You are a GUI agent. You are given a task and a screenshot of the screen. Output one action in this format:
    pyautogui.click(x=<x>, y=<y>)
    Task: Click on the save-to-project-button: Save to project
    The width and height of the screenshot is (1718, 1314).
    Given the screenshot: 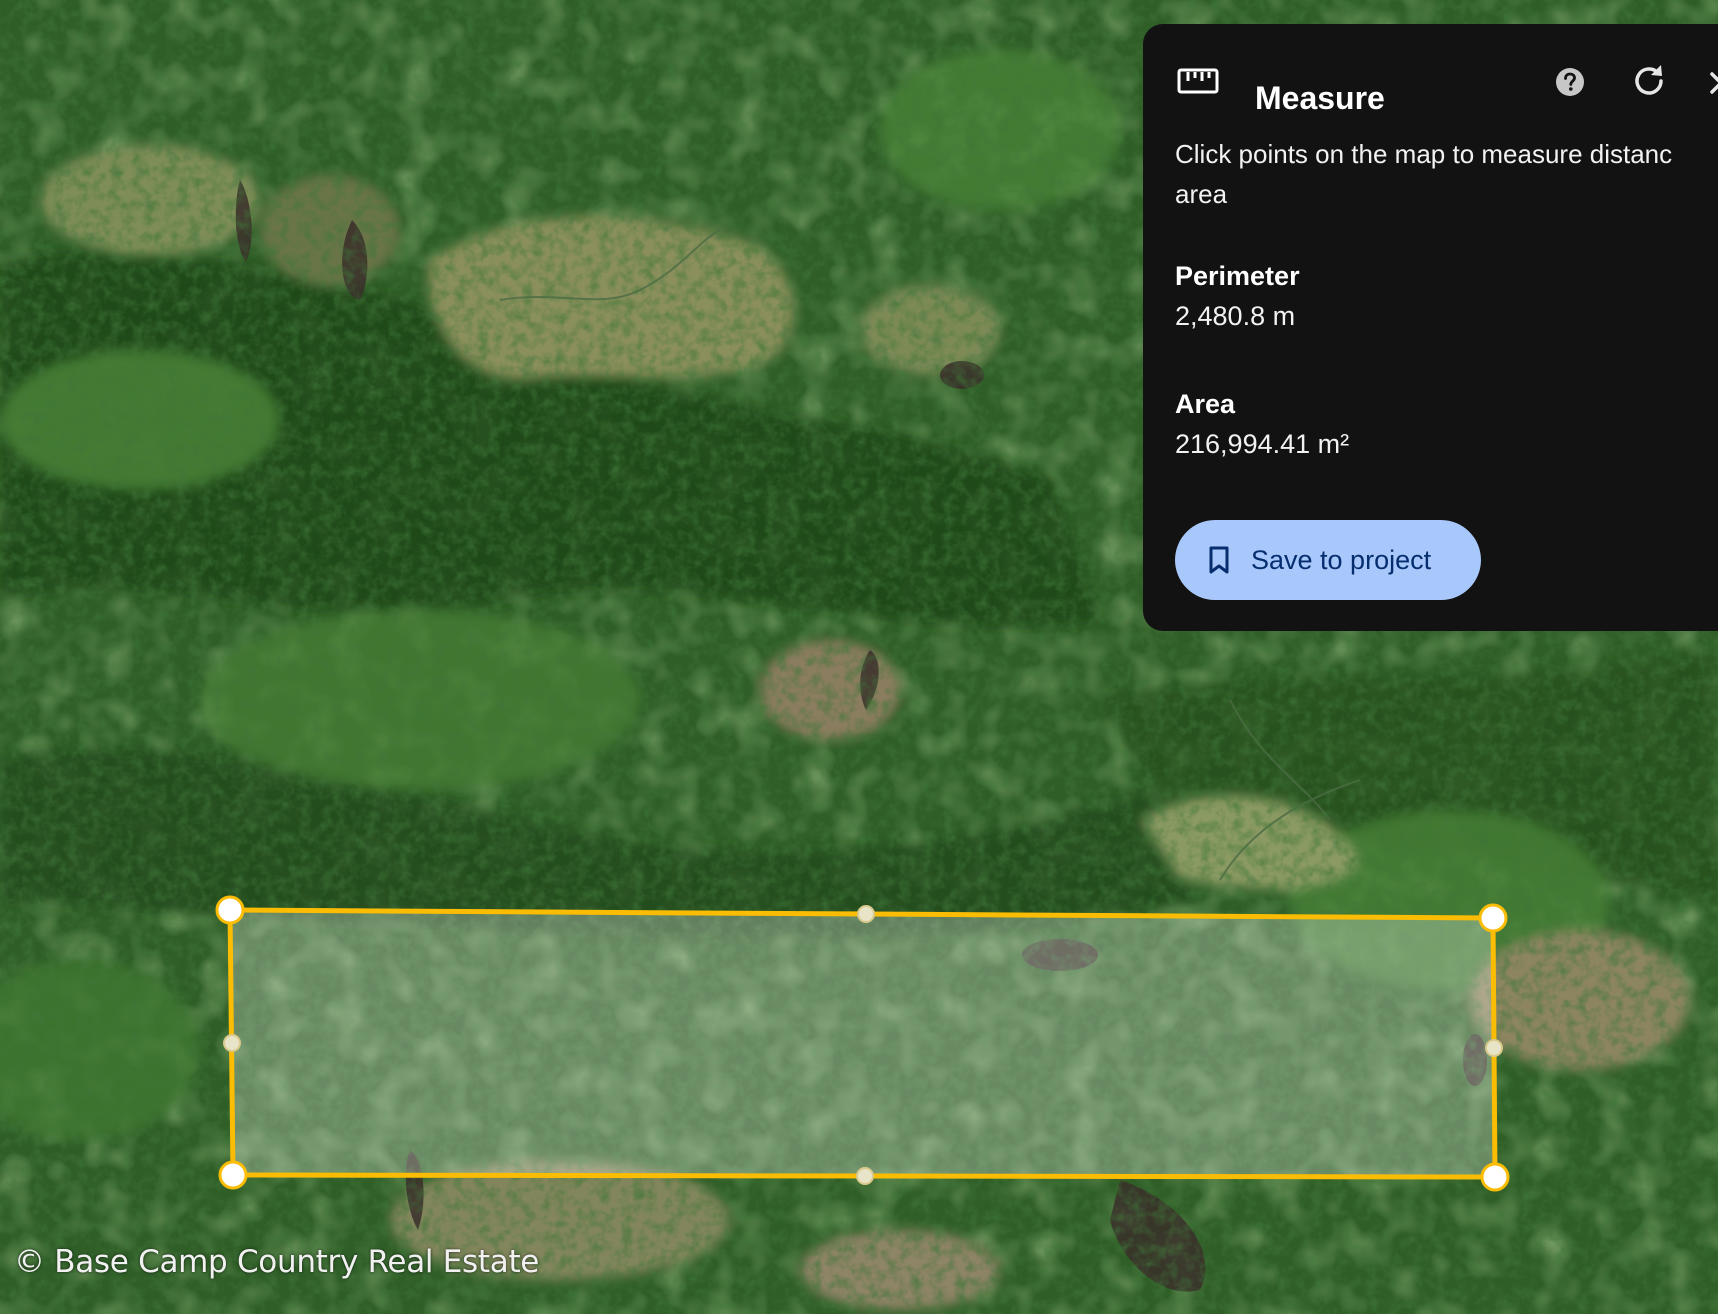 What is the action you would take?
    pyautogui.click(x=1328, y=560)
    